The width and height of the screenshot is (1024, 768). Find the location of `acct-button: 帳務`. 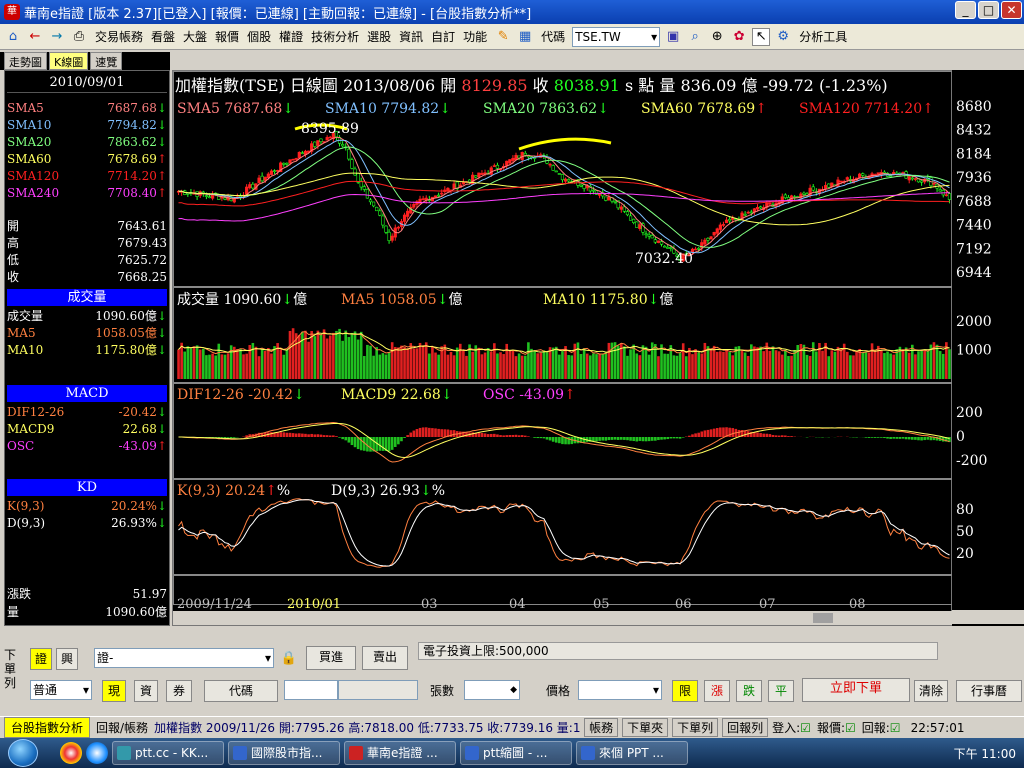

acct-button: 帳務 is located at coordinates (601, 727).